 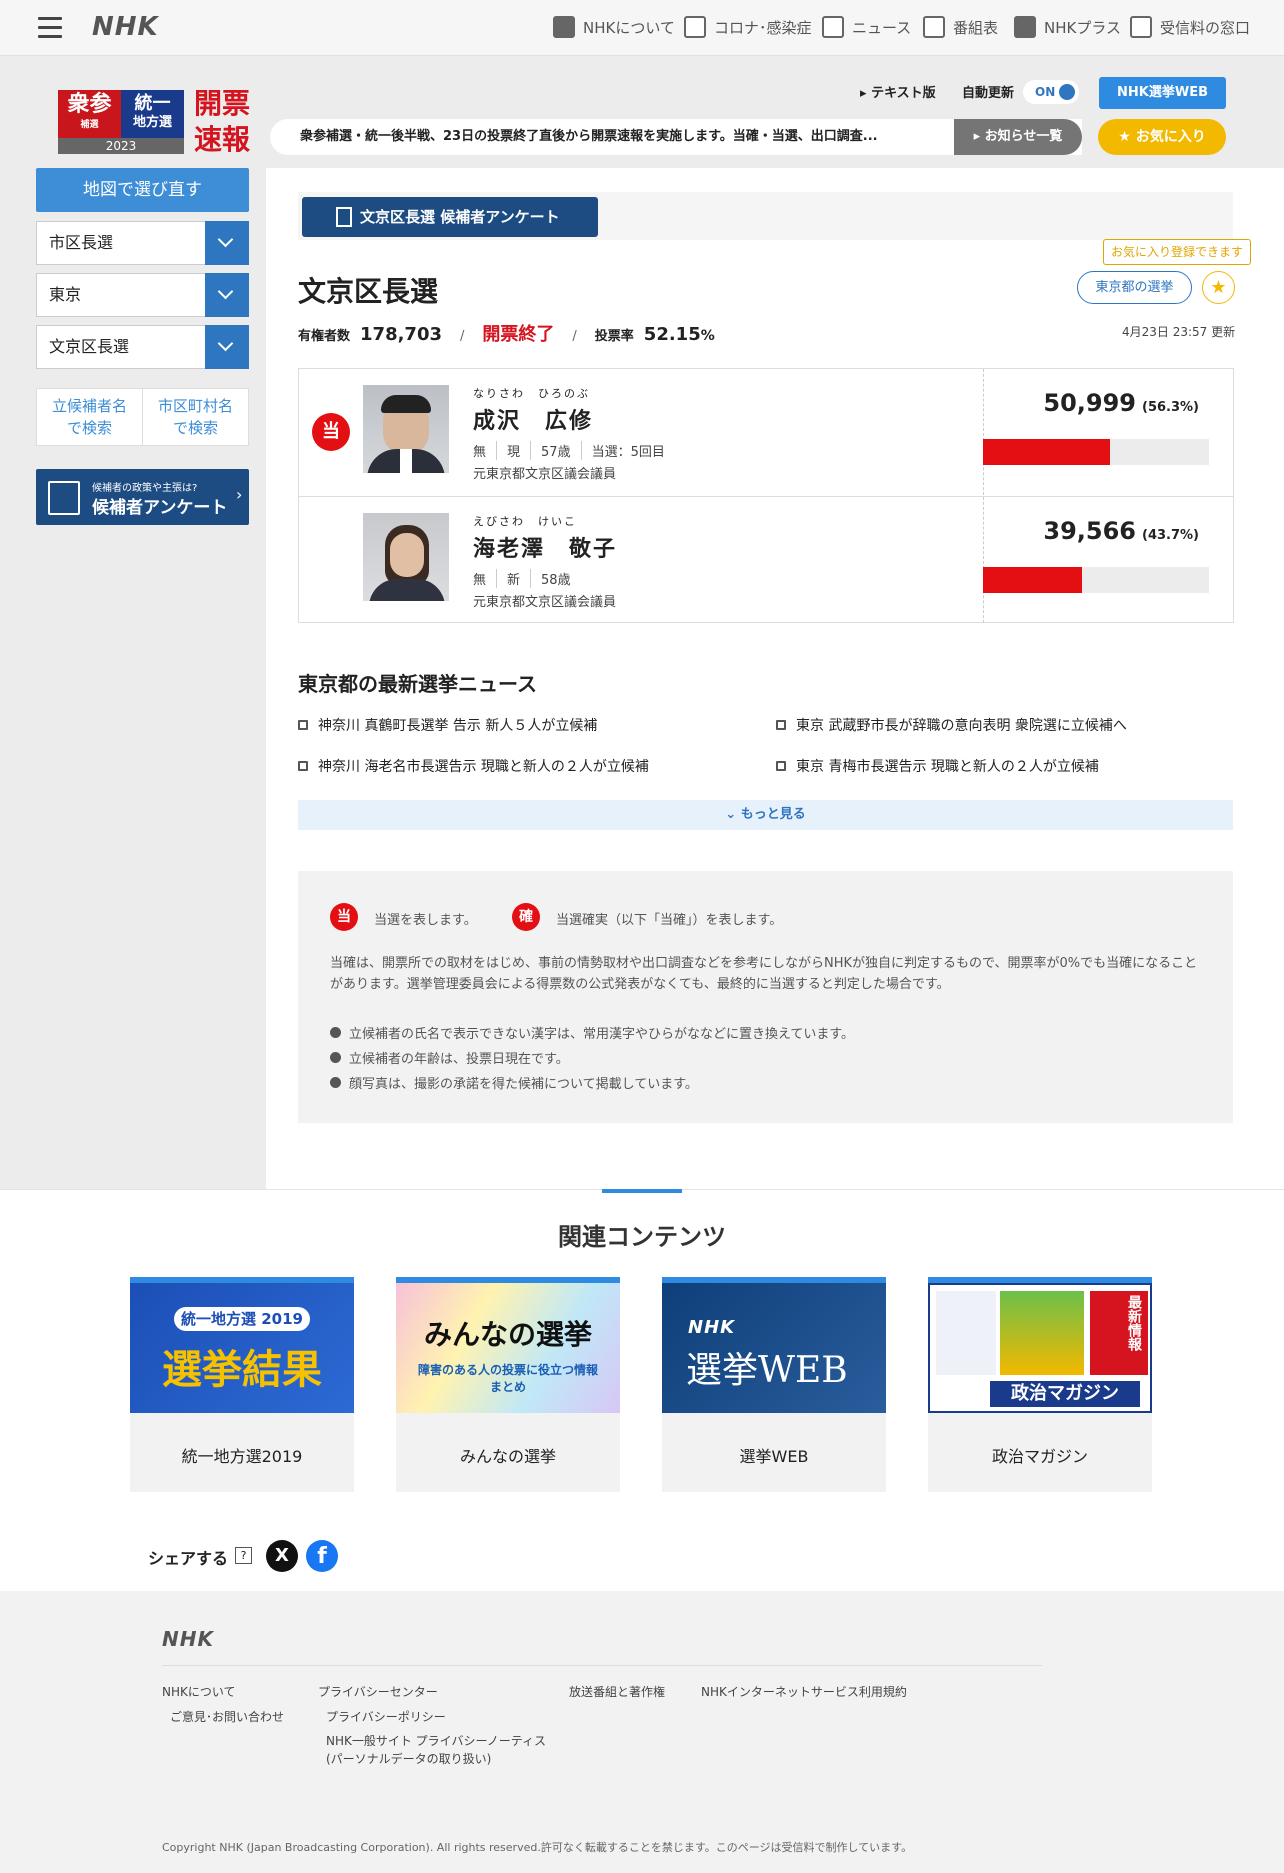 I want to click on nav-corona: コロナ･感染症, so click(x=748, y=27).